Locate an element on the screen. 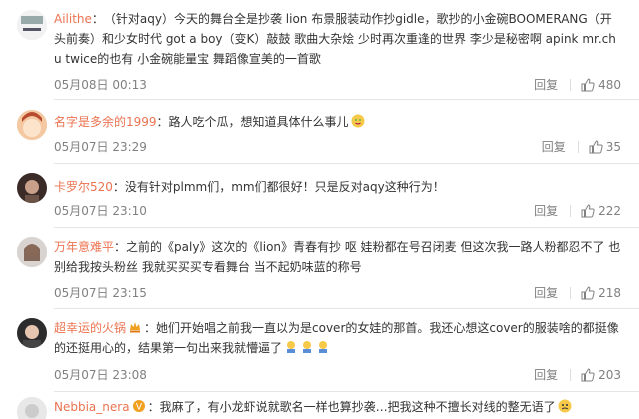  comment-time: 05月07日 23:15 is located at coordinates (100, 293).